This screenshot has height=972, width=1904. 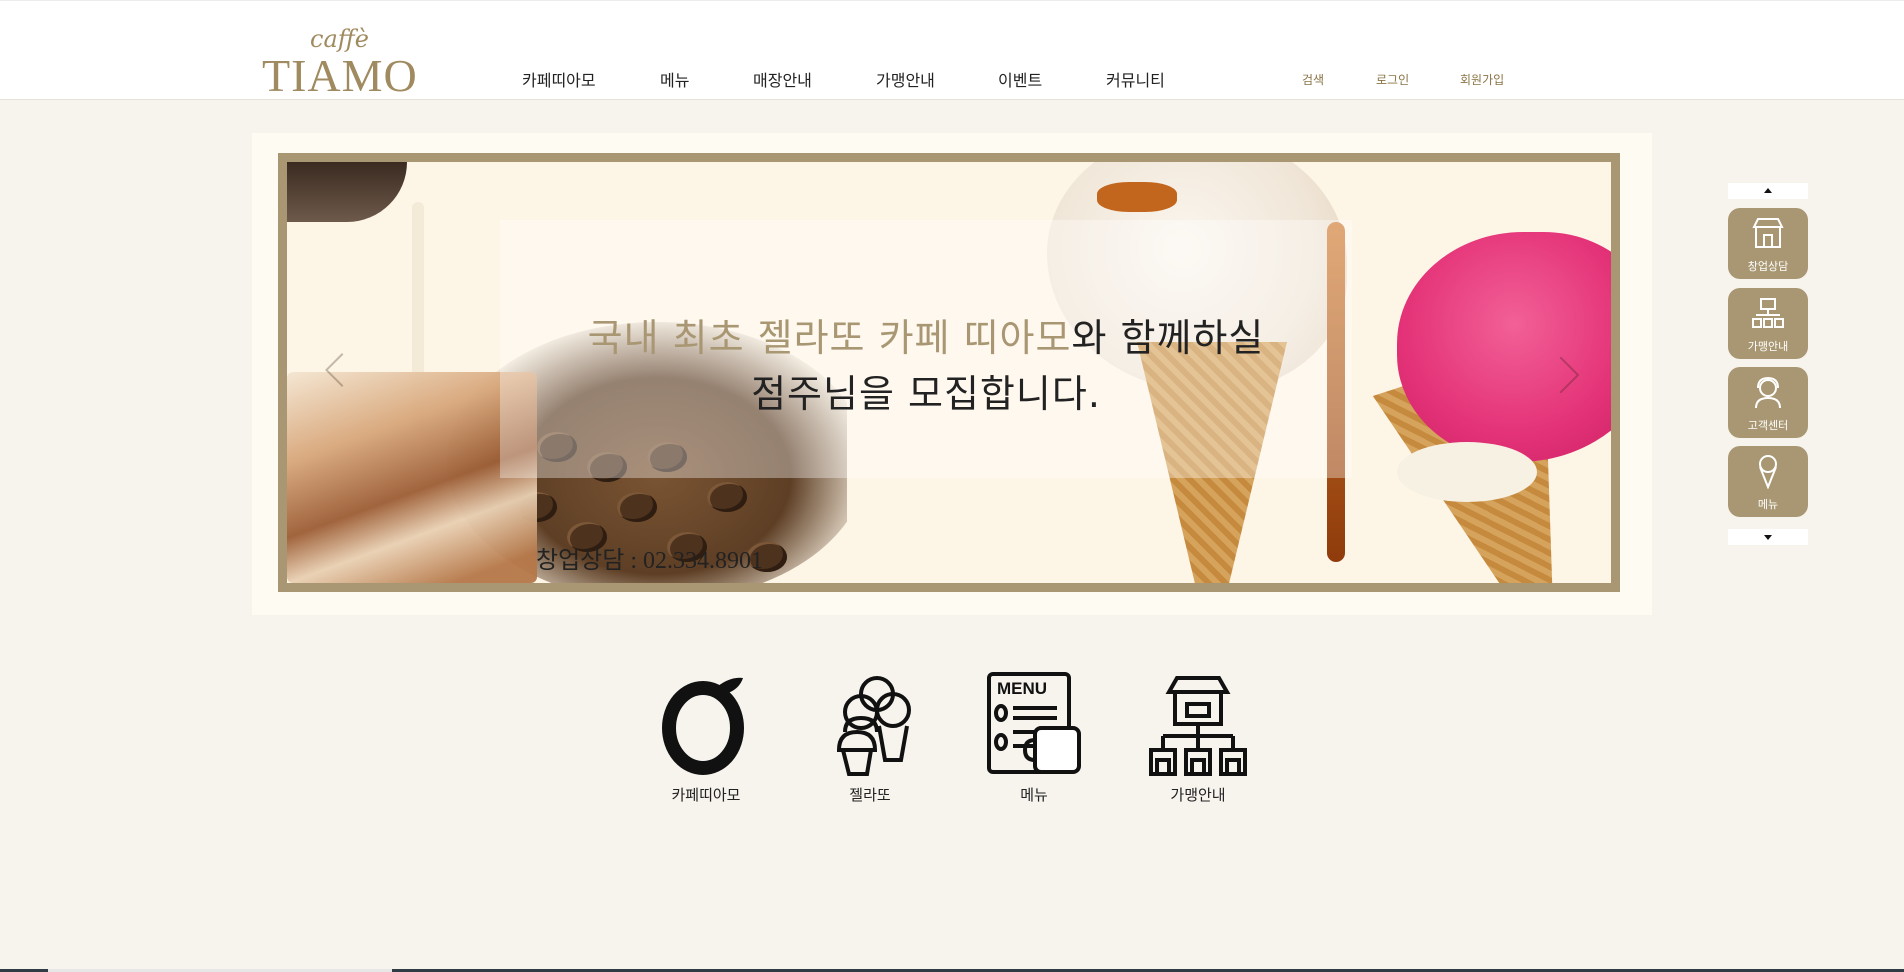 I want to click on side-button-menu: 메뉴, so click(x=1768, y=481).